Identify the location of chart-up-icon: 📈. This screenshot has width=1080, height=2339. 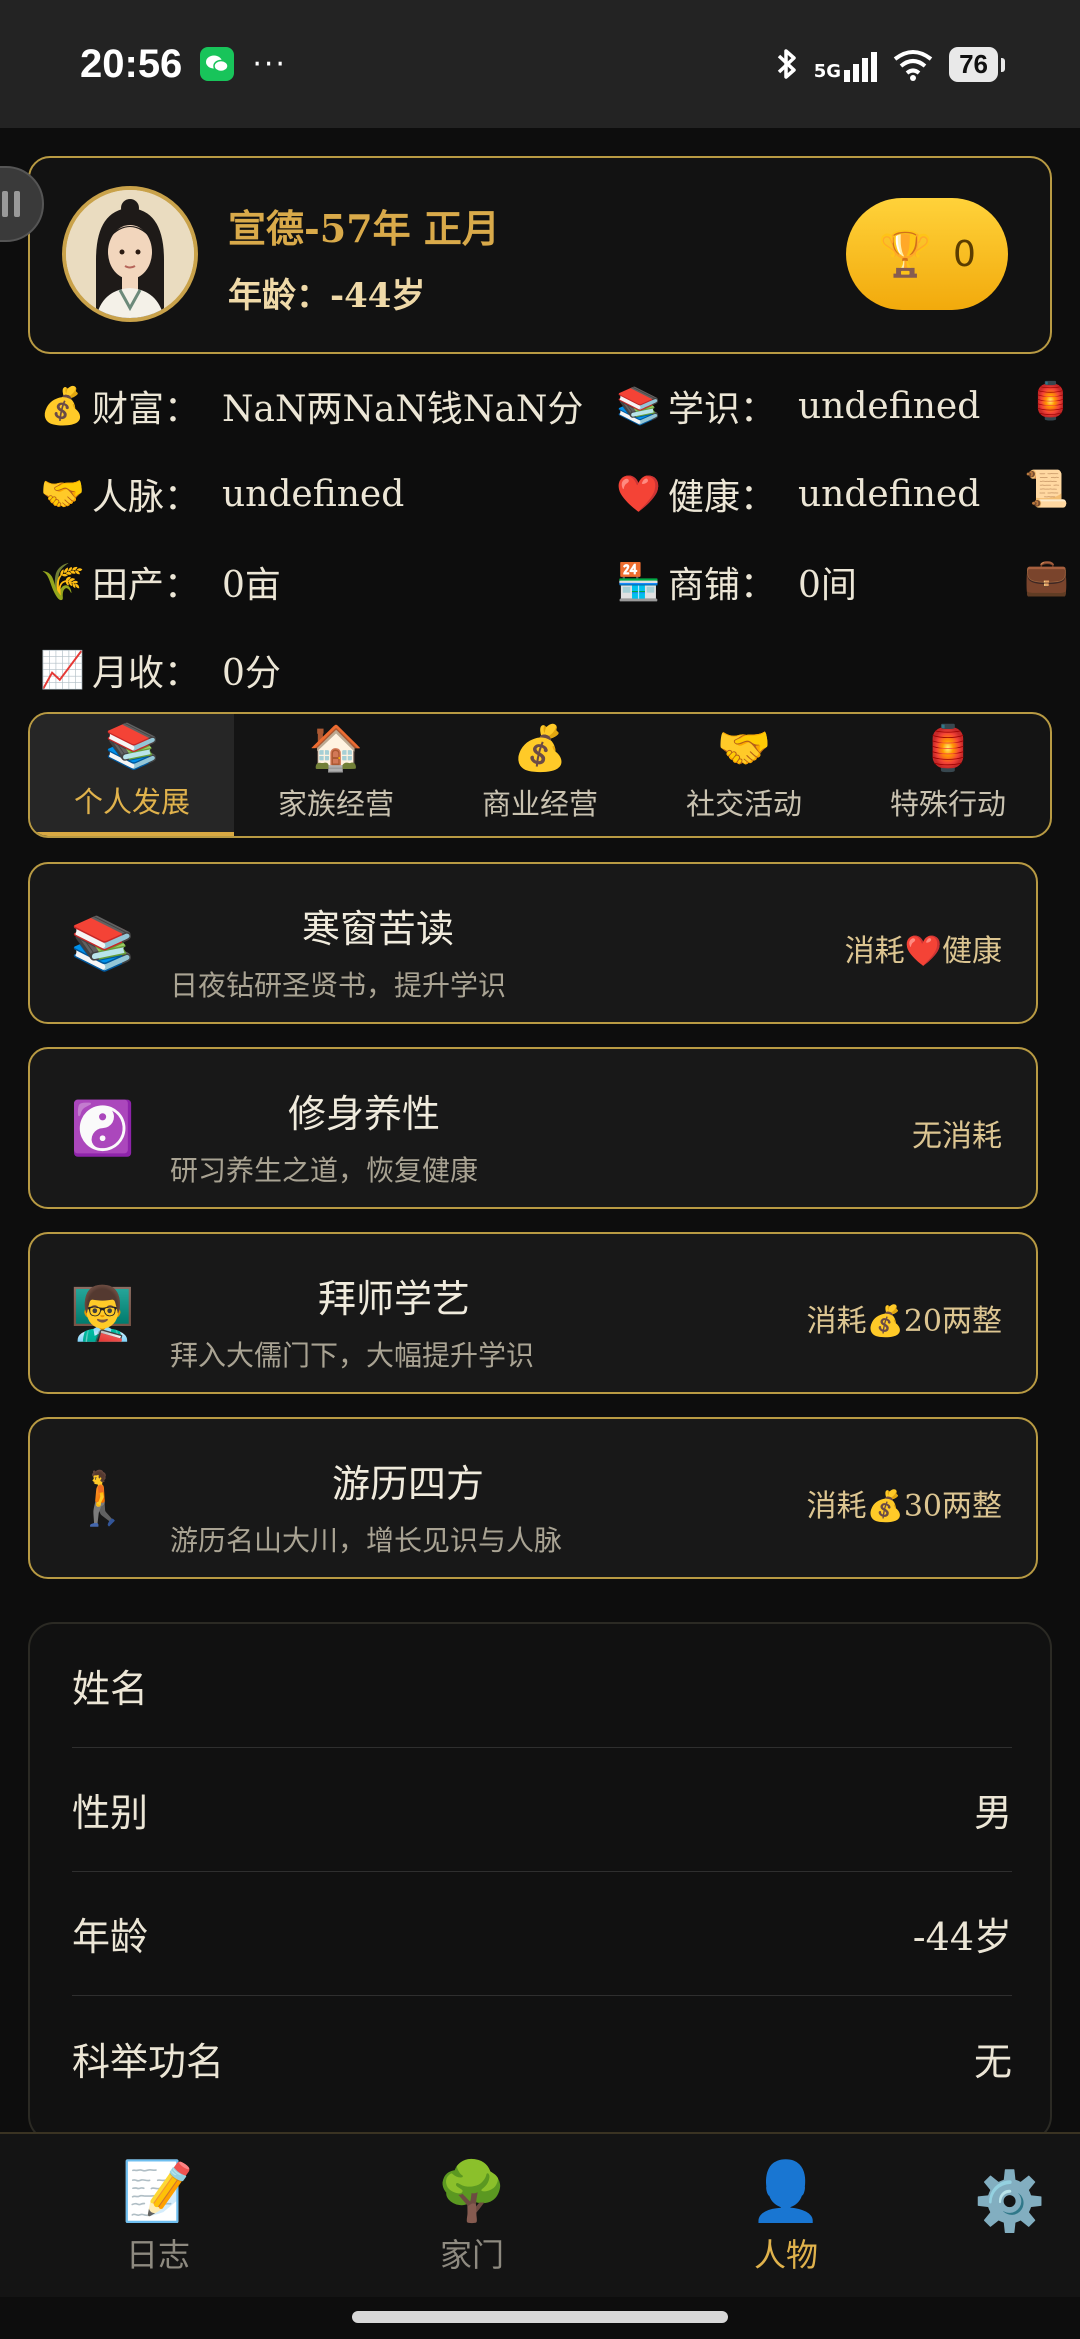
(62, 670).